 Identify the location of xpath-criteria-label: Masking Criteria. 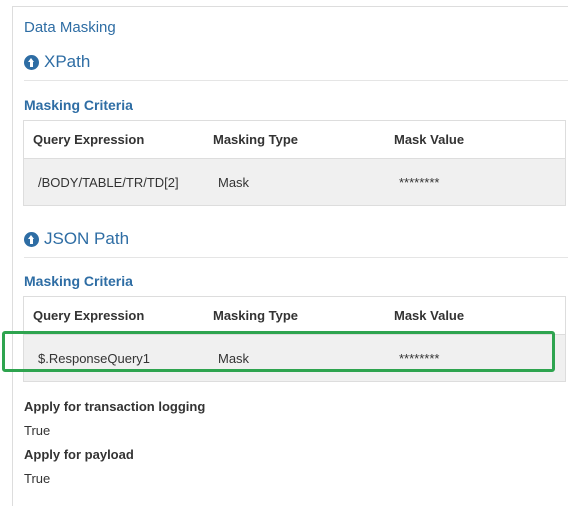
(78, 105).